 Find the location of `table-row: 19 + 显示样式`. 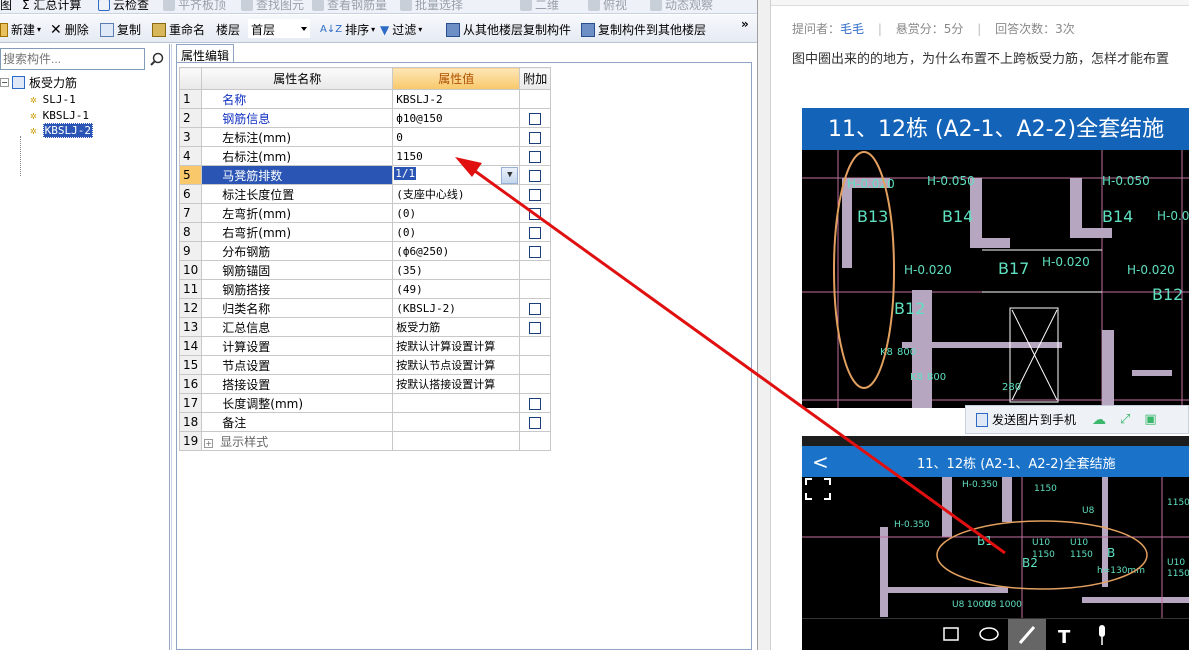

table-row: 19 + 显示样式 is located at coordinates (365, 441).